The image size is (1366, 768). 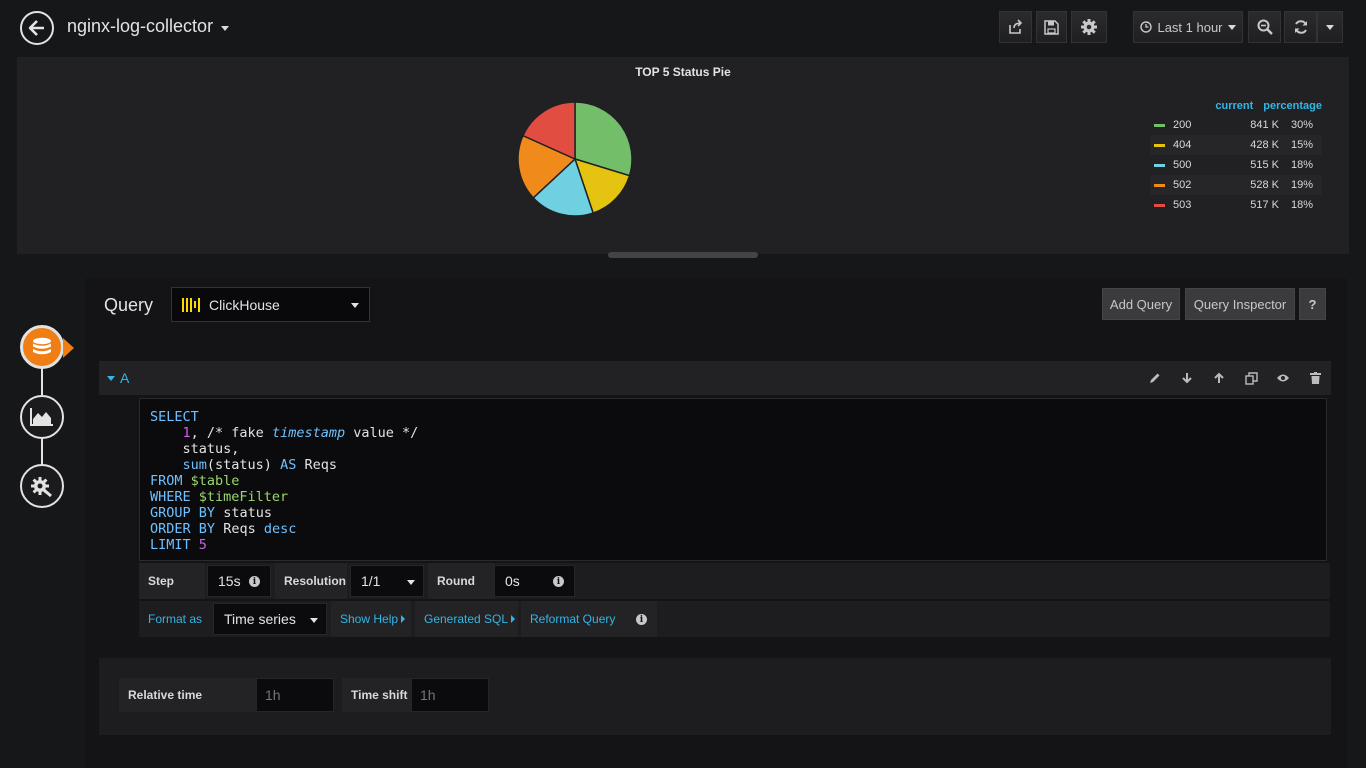 What do you see at coordinates (376, 695) in the screenshot?
I see `time-shift-label: Time shift` at bounding box center [376, 695].